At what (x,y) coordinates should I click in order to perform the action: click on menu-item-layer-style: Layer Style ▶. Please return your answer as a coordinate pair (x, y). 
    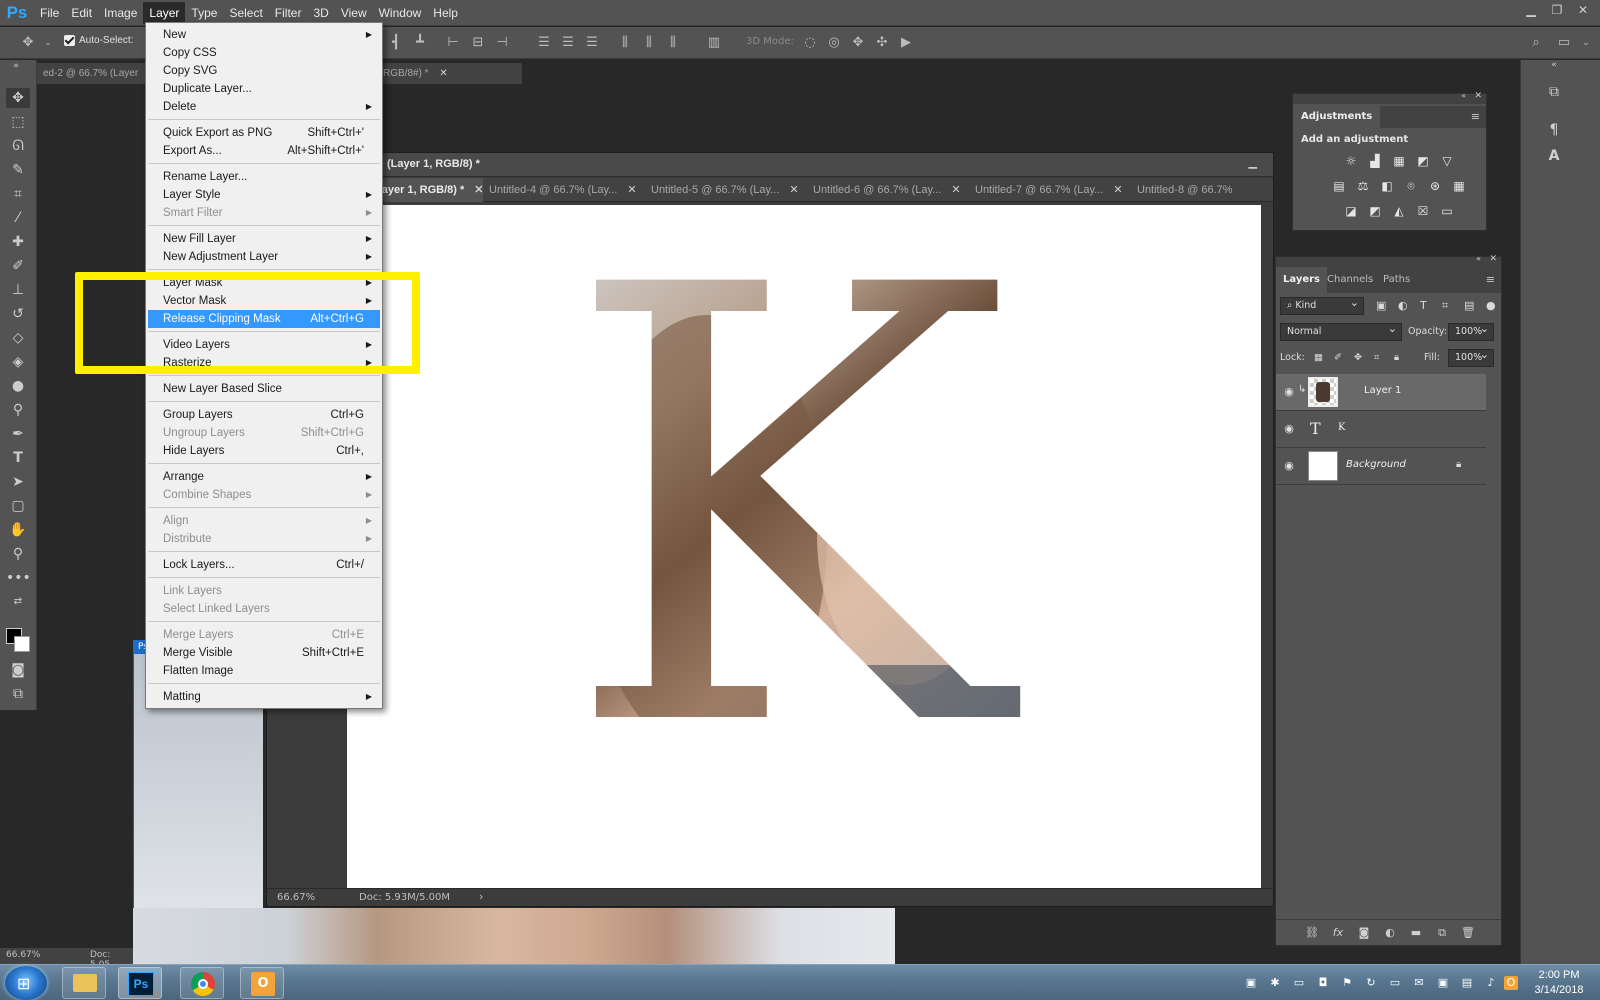
    Looking at the image, I should click on (264, 195).